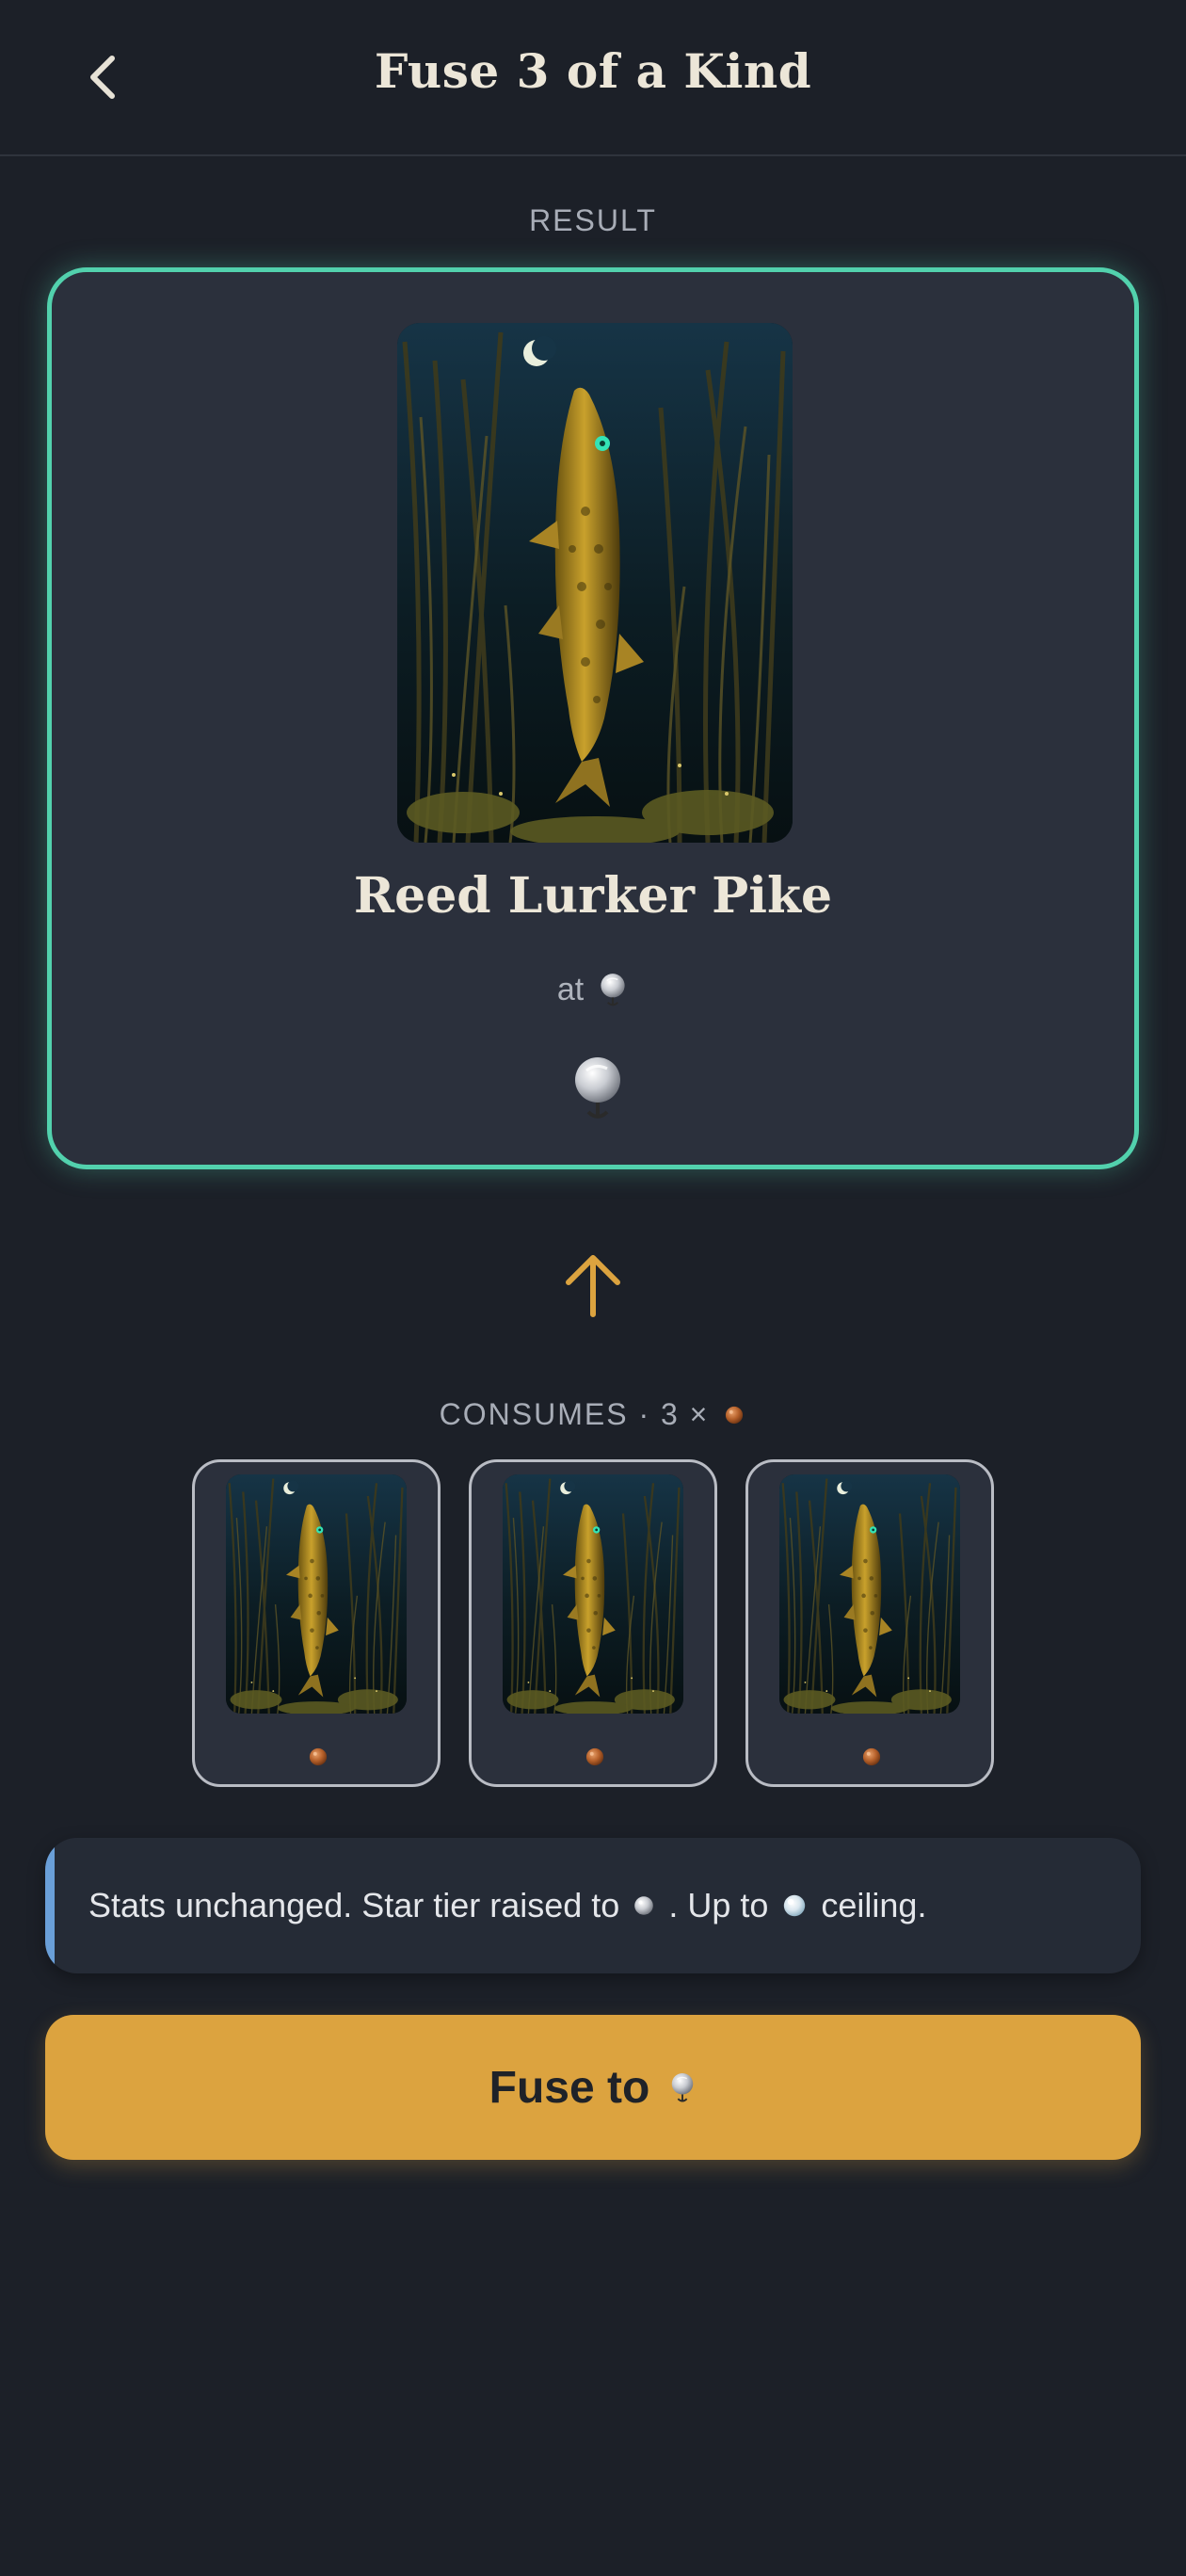 The width and height of the screenshot is (1186, 2576). I want to click on top-bar: Fuse 3 of a Kind, so click(593, 78).